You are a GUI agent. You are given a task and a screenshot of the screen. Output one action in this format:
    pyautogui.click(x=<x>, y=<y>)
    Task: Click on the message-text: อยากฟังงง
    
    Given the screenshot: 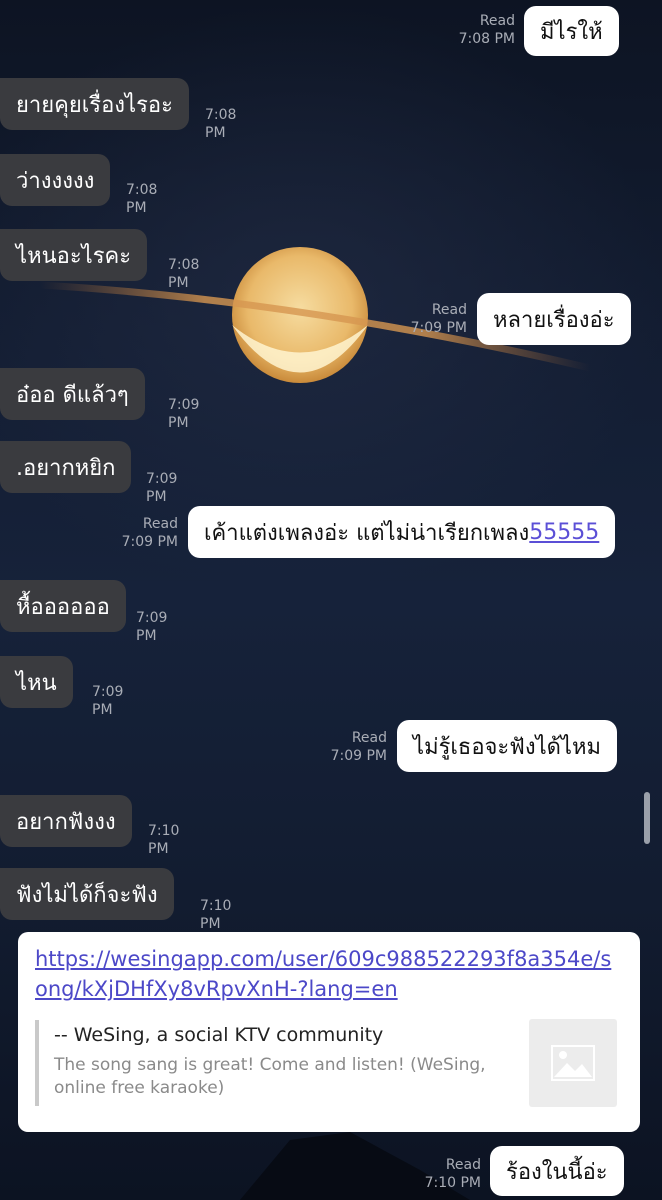 What is the action you would take?
    pyautogui.click(x=66, y=822)
    